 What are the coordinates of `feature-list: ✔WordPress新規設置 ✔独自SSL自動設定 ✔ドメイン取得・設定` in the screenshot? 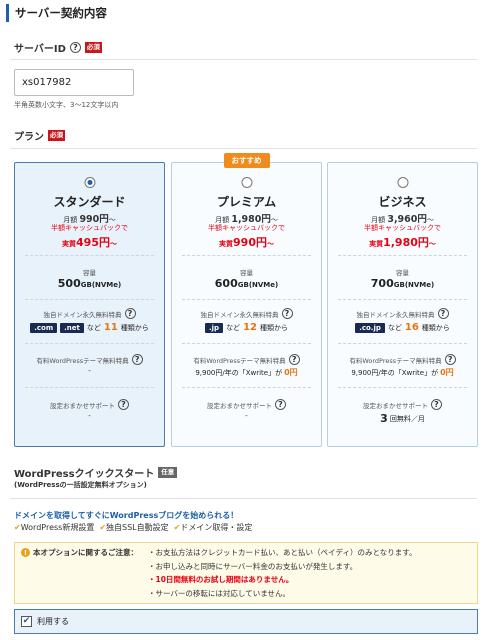 It's located at (133, 527).